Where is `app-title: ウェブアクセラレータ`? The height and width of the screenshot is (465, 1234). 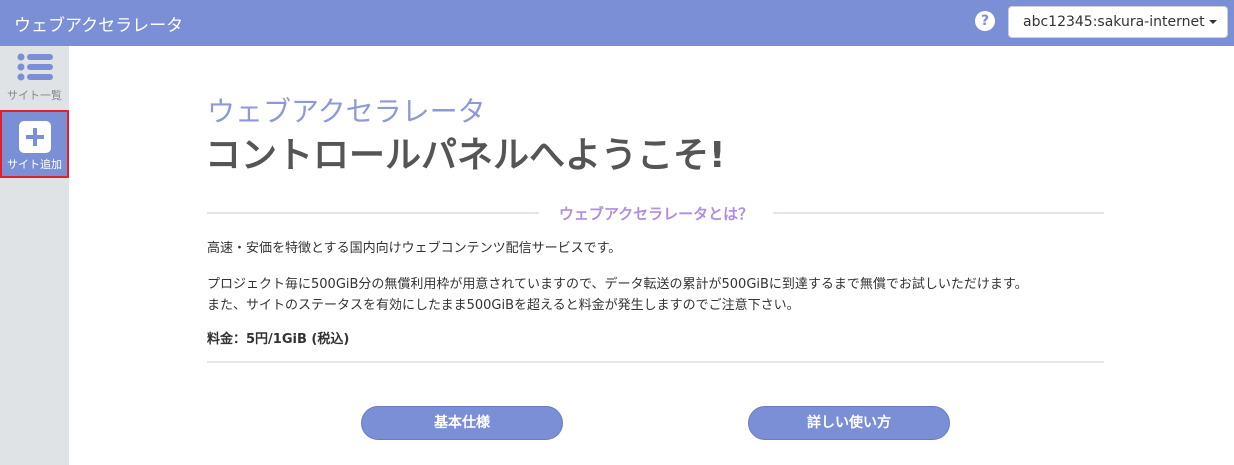 app-title: ウェブアクセラレータ is located at coordinates (99, 26).